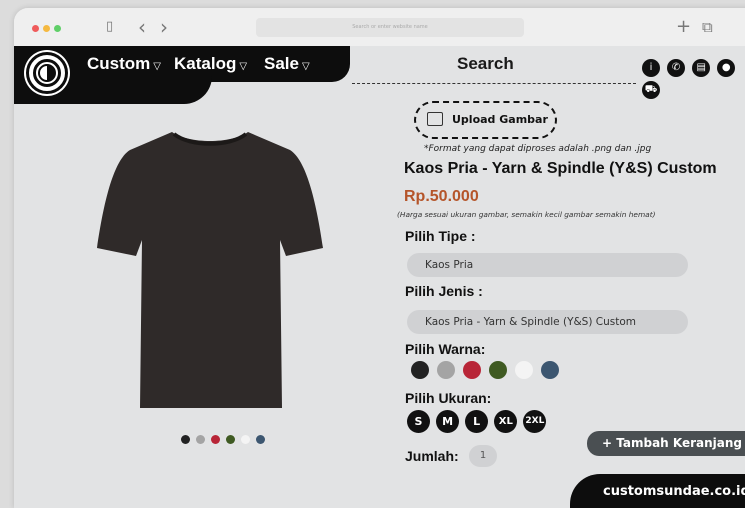 This screenshot has width=745, height=508. What do you see at coordinates (46, 28) in the screenshot?
I see `minimize-window-button` at bounding box center [46, 28].